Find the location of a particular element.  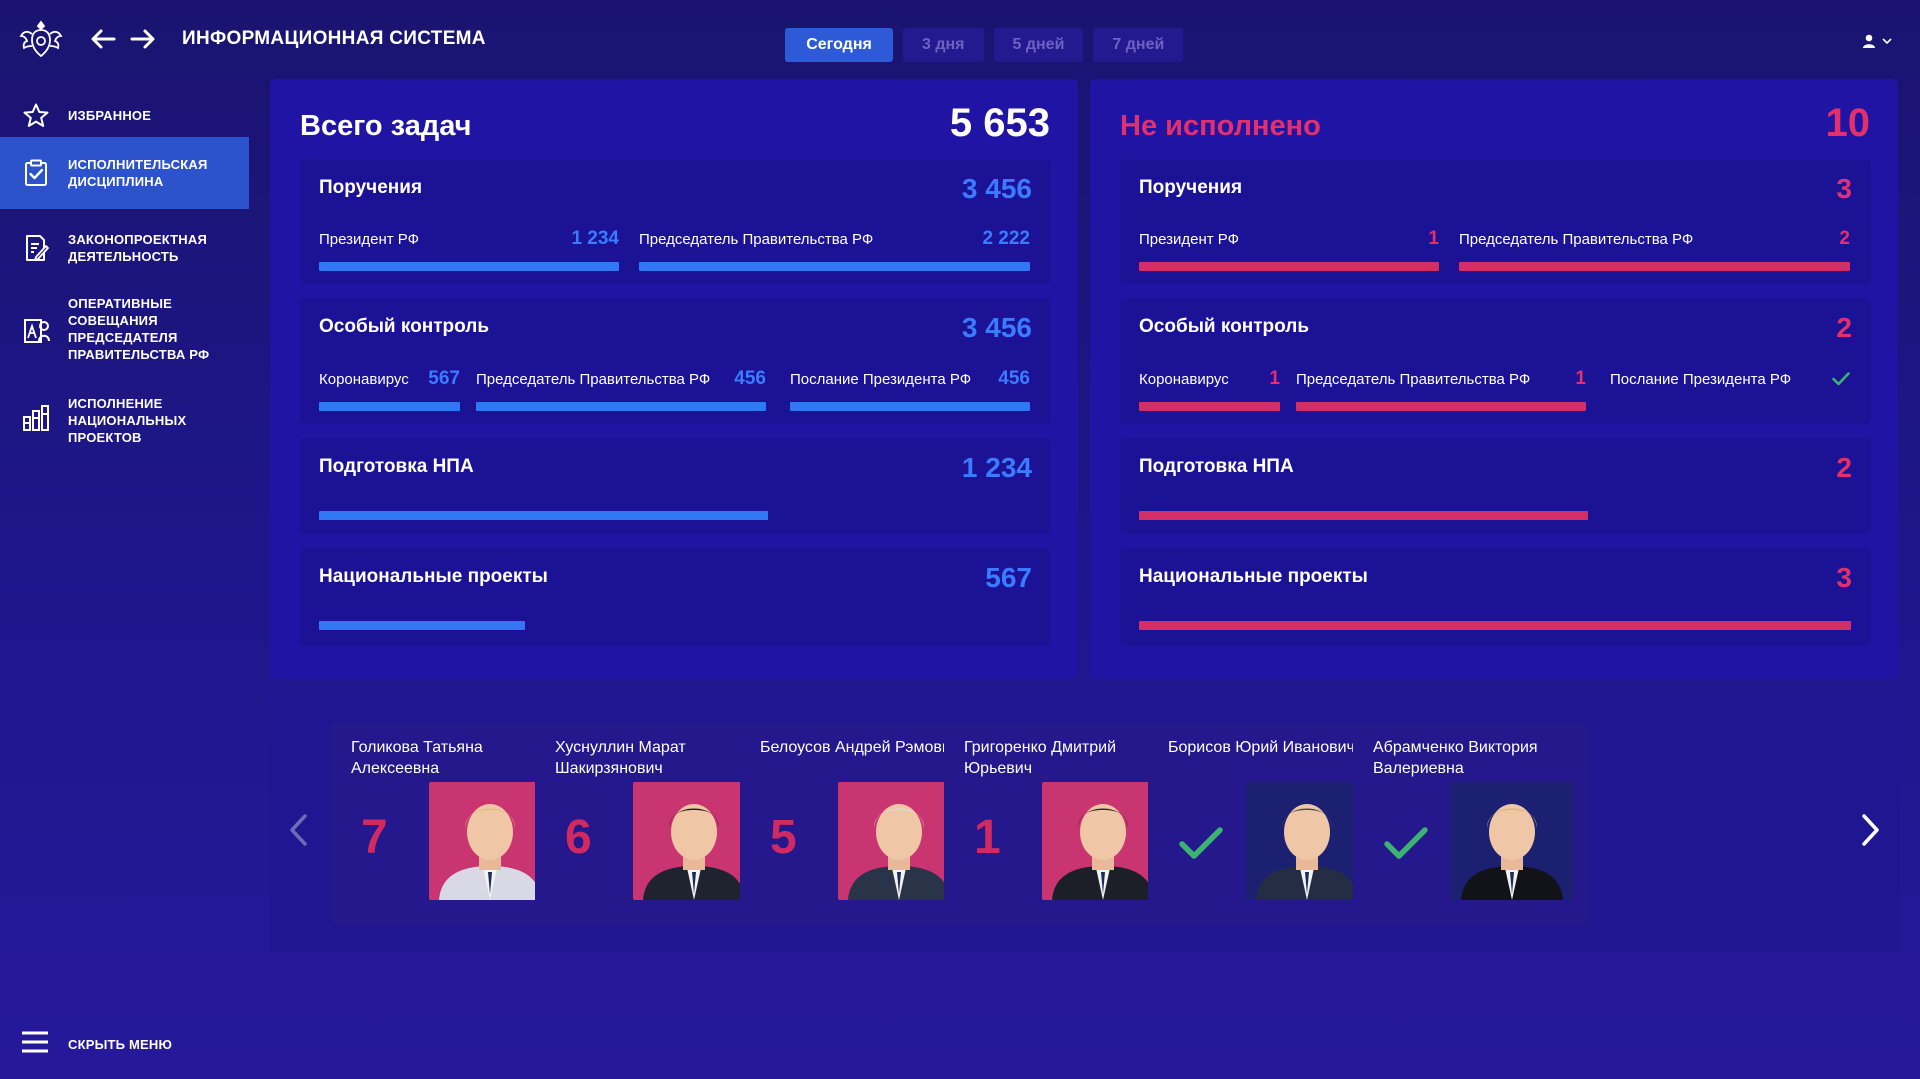

unfulfilled-value: 10 is located at coordinates (1848, 123).